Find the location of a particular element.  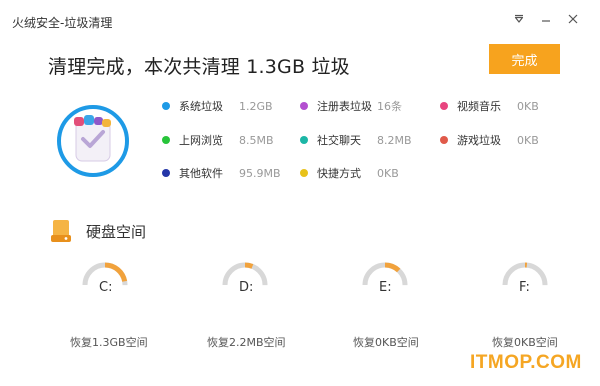

drive-c: C: 恢复1.3GB空间 is located at coordinates (125, 305).